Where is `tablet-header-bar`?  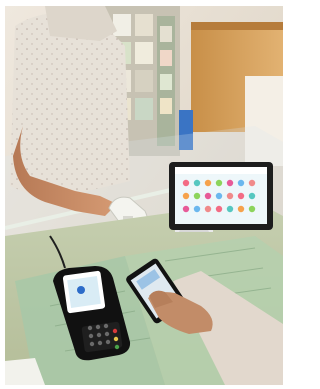
tablet-header-bar is located at coordinates (221, 170).